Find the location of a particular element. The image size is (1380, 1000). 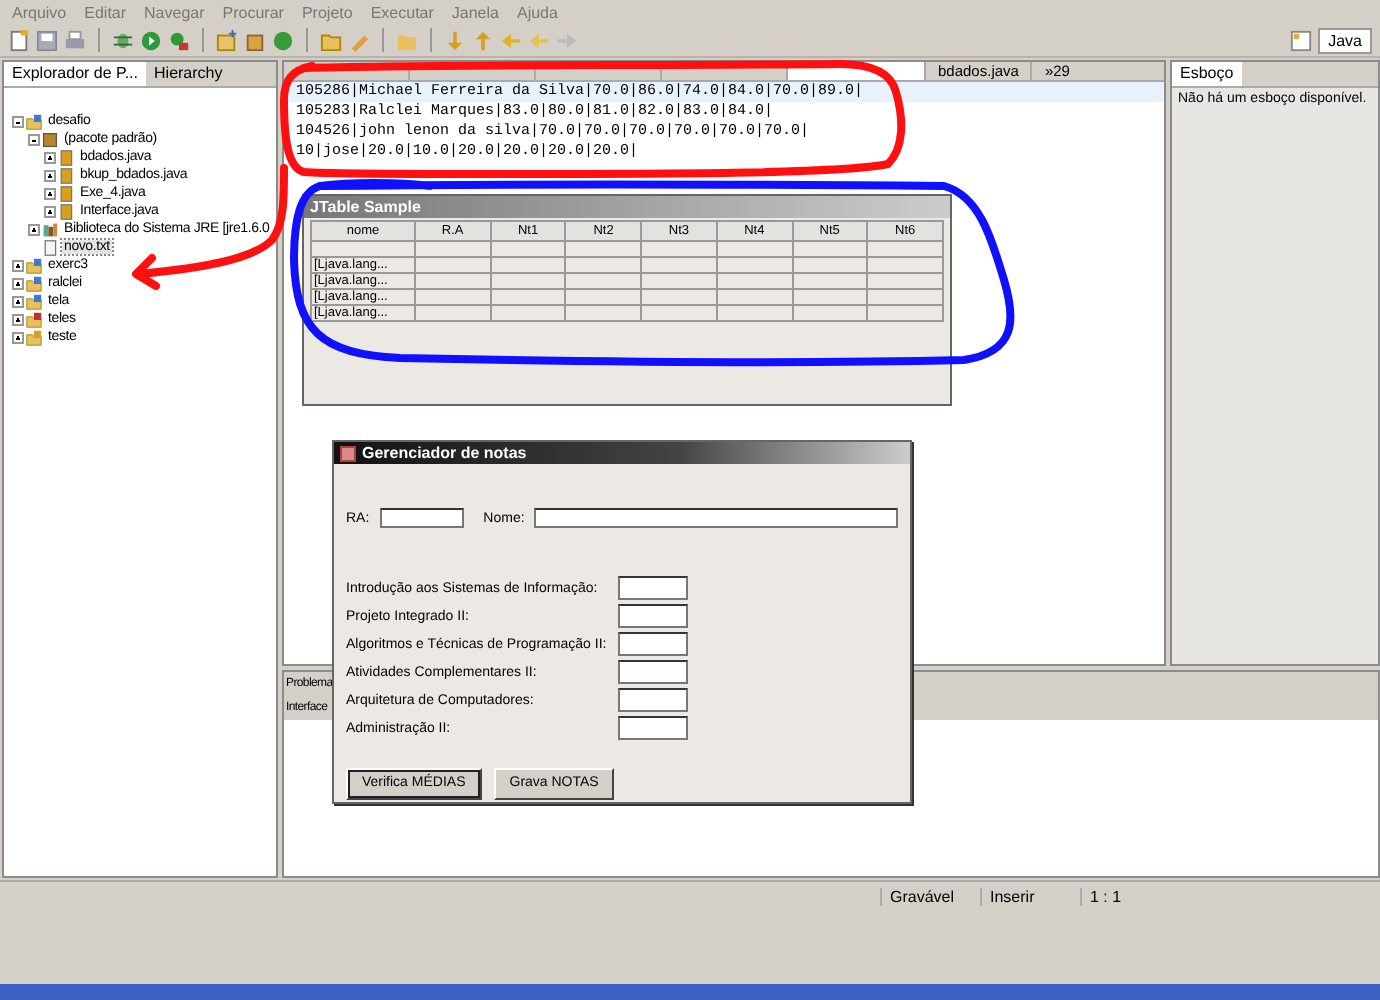

status-field: Inserir is located at coordinates (1030, 896).